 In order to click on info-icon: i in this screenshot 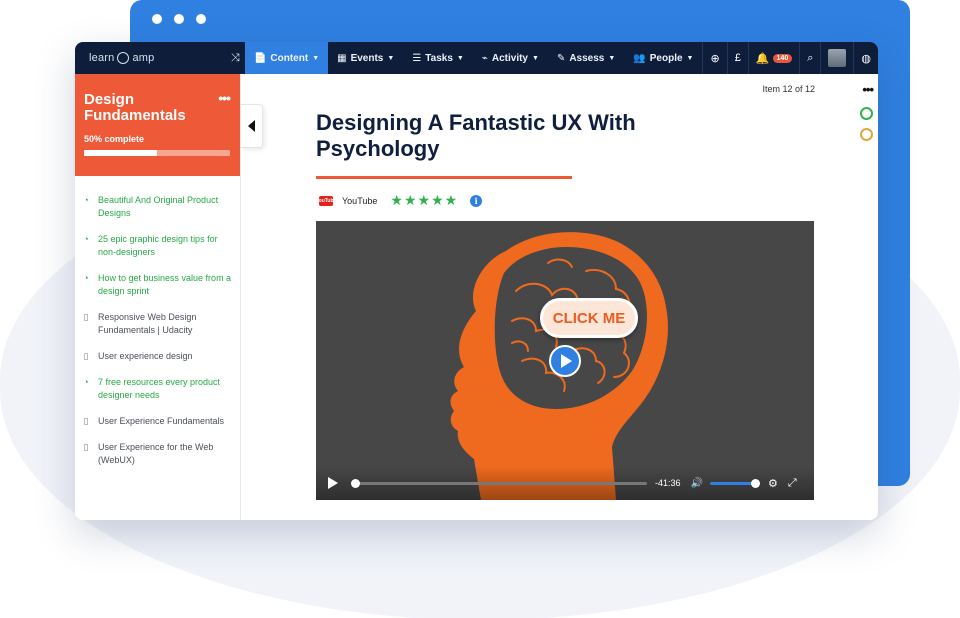, I will do `click(476, 200)`.